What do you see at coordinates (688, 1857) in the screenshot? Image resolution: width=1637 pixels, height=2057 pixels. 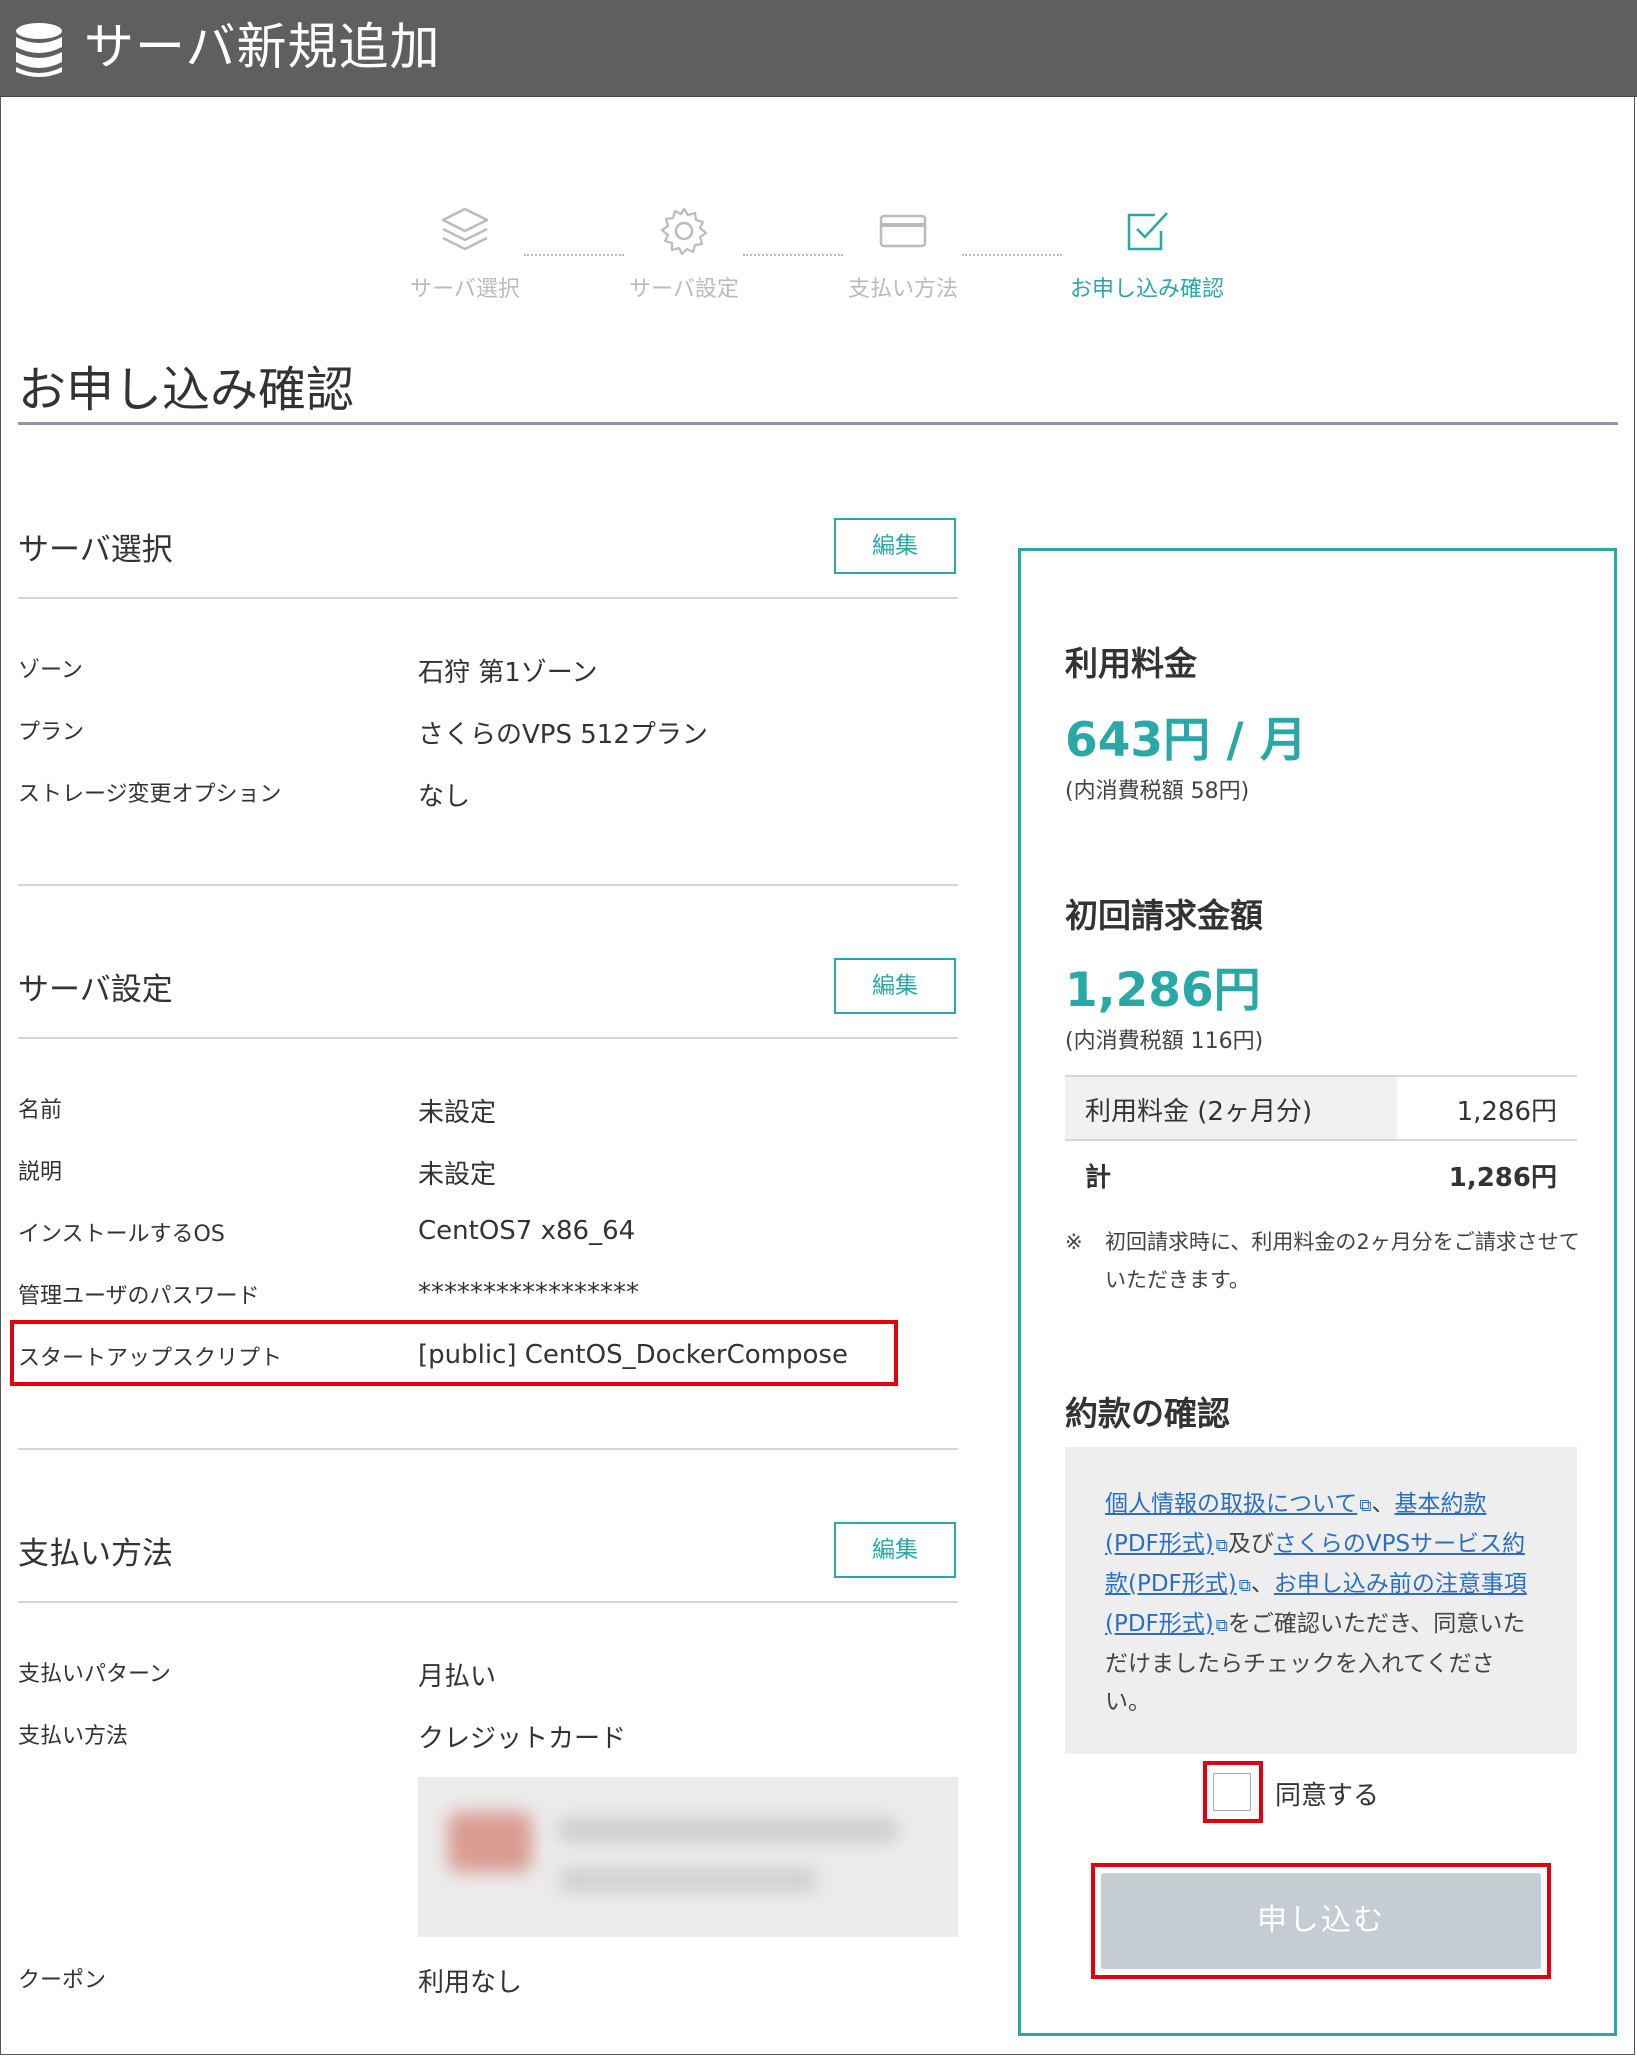 I see `credit-card-info-blurred` at bounding box center [688, 1857].